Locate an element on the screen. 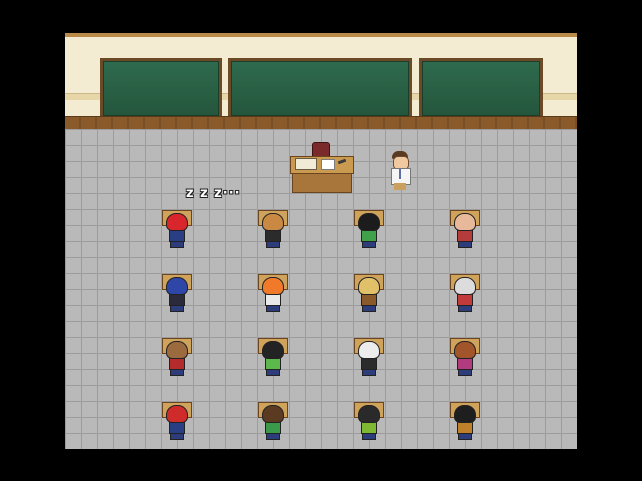 Image resolution: width=642 pixels, height=481 pixels. teacher-tie is located at coordinates (400, 174).